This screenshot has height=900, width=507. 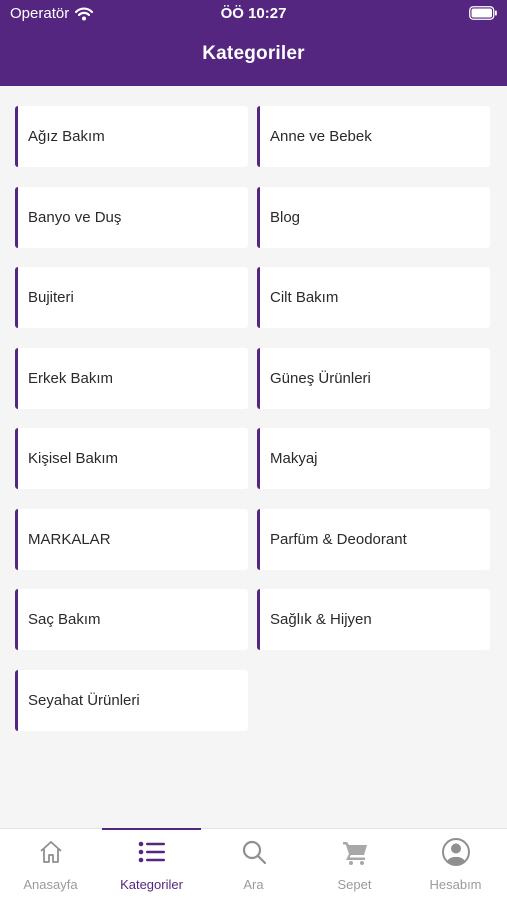 What do you see at coordinates (51, 852) in the screenshot?
I see `home-icon` at bounding box center [51, 852].